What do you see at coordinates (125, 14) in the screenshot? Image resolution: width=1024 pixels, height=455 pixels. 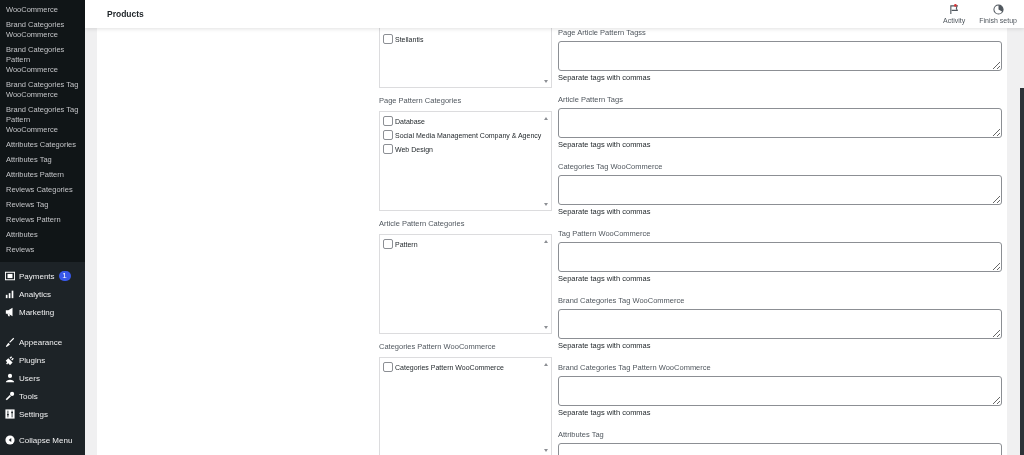 I see `page-title: Products` at bounding box center [125, 14].